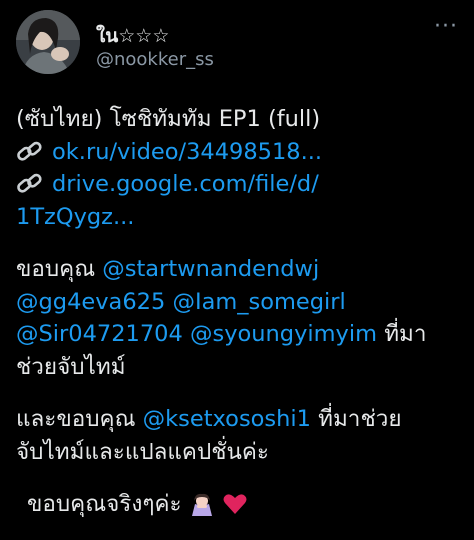 The image size is (474, 540). I want to click on mention-startwnandendwj: @startwnandendwj, so click(210, 269).